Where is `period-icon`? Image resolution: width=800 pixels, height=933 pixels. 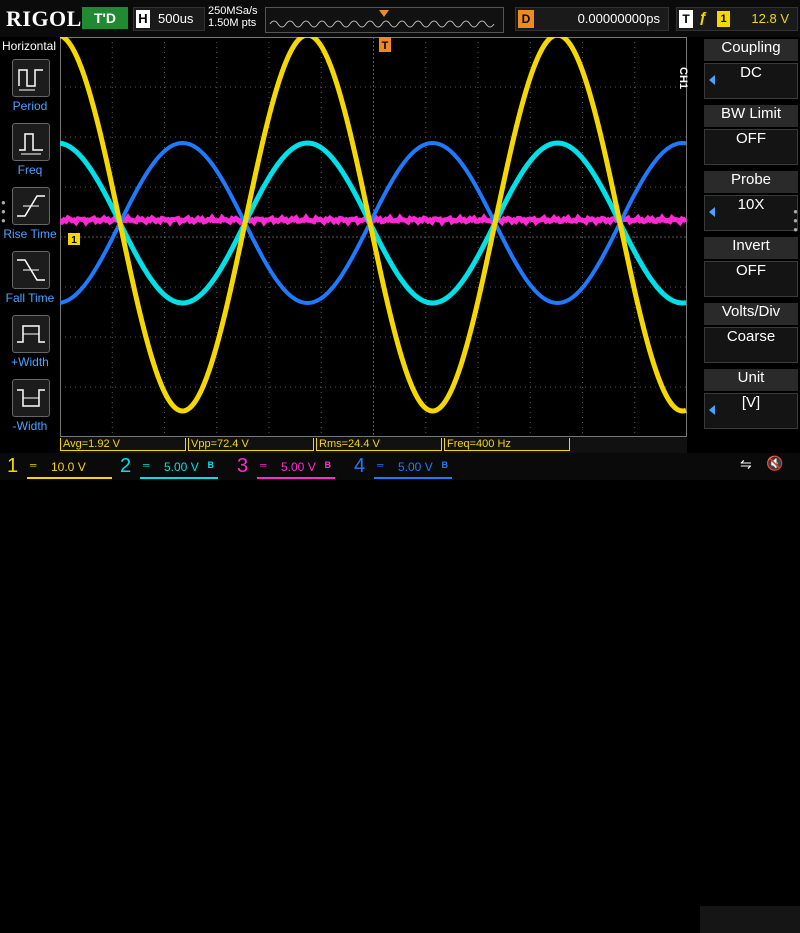
period-icon is located at coordinates (31, 78).